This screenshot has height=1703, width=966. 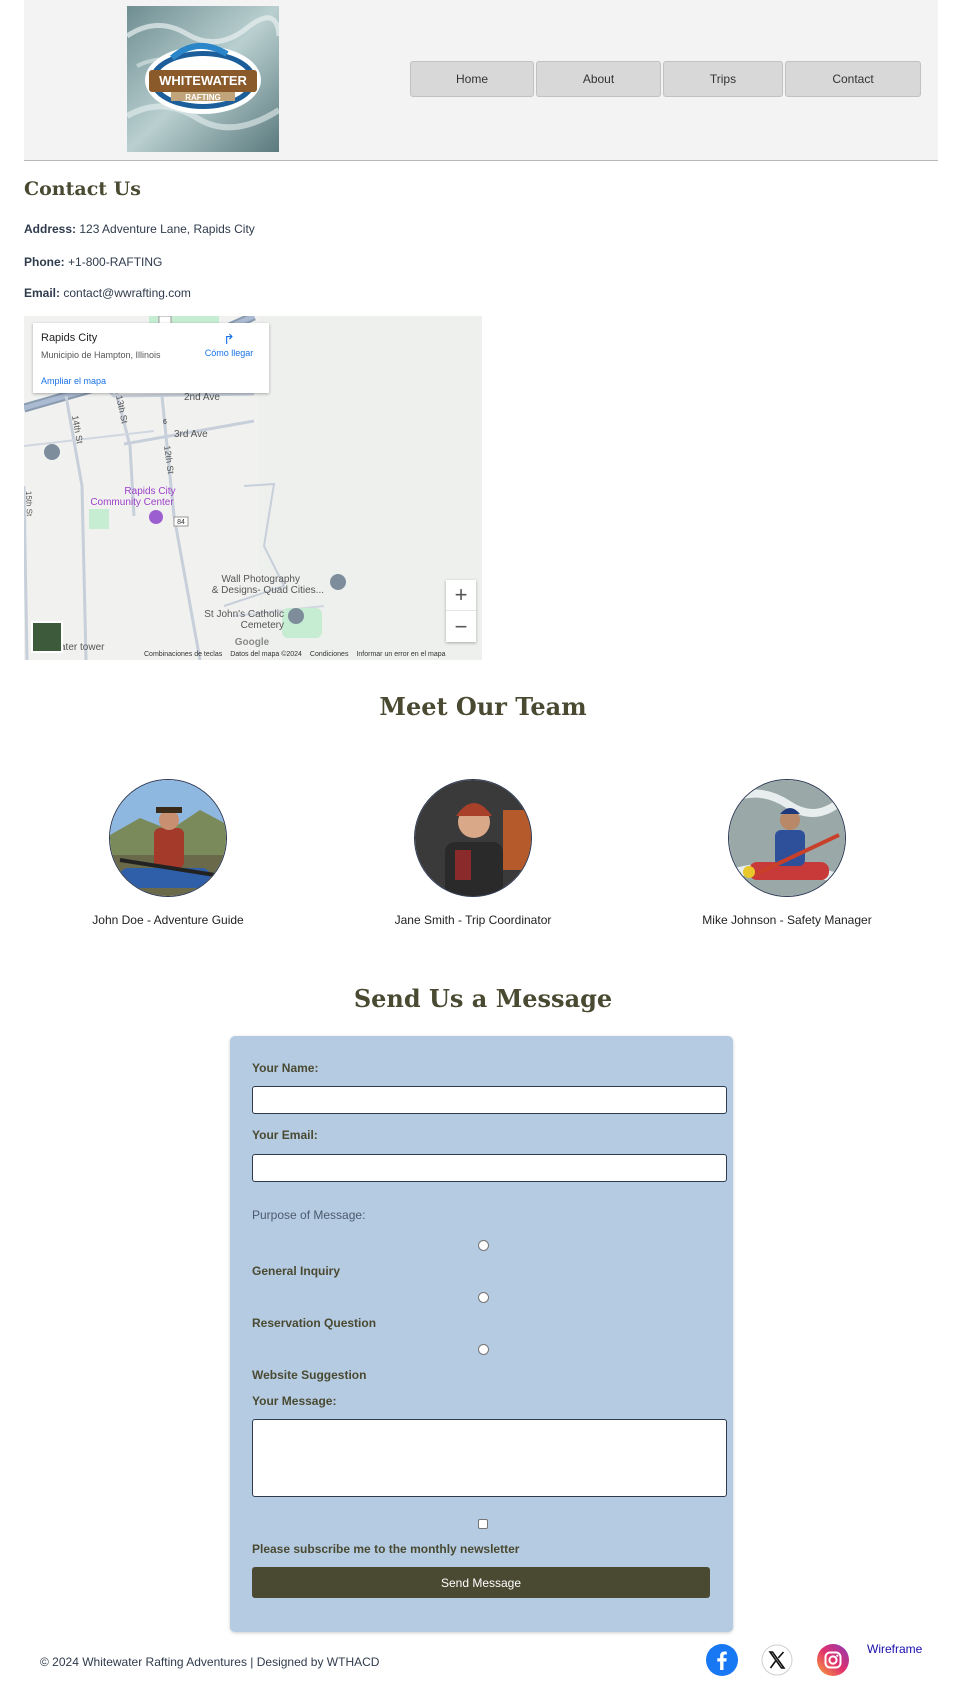 What do you see at coordinates (777, 1660) in the screenshot?
I see `x-icon` at bounding box center [777, 1660].